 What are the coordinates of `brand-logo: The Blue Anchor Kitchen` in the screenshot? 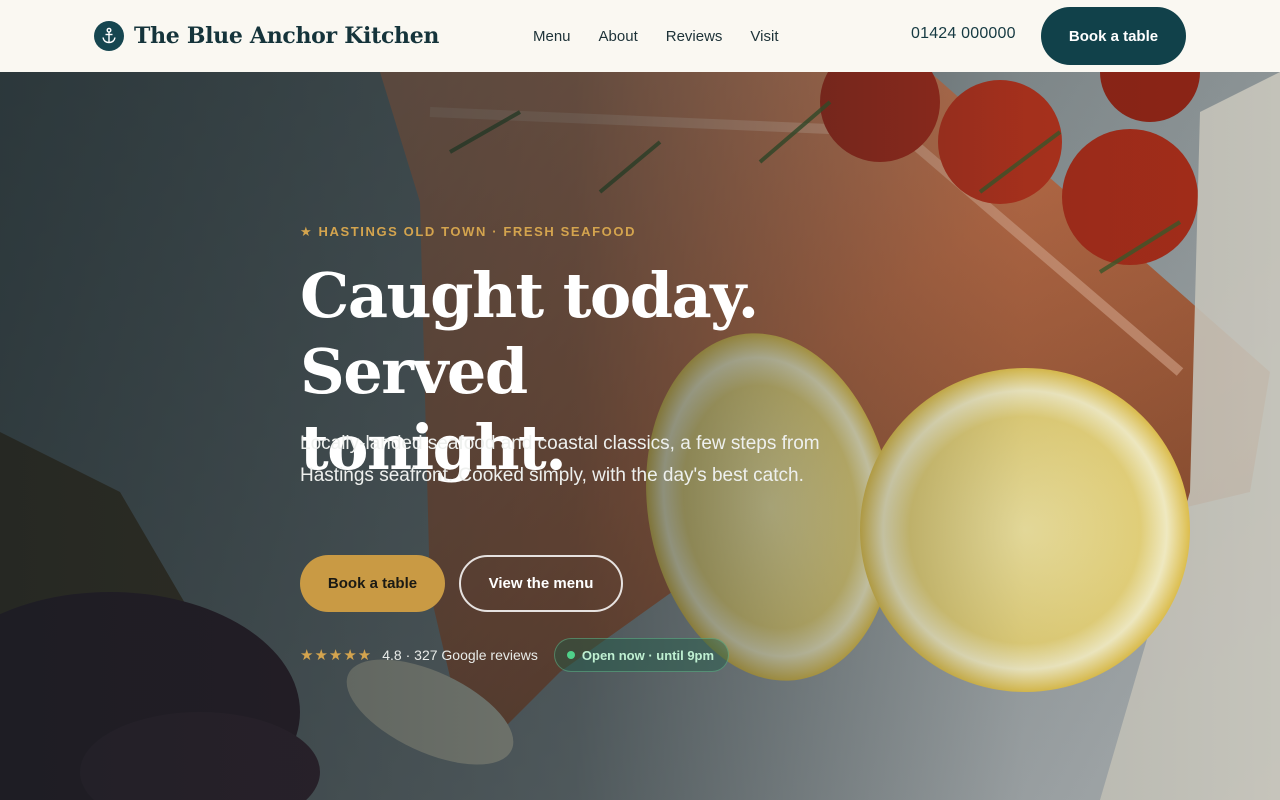 It's located at (266, 36).